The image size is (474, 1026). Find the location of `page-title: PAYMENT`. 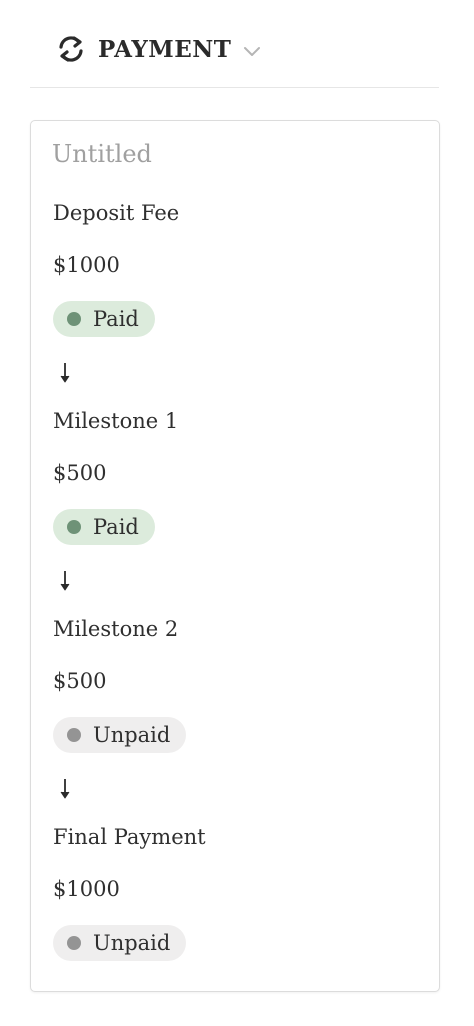

page-title: PAYMENT is located at coordinates (165, 49).